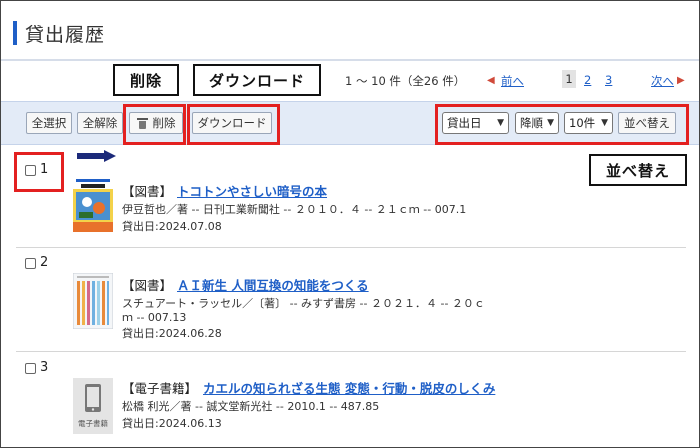  I want to click on title-divider, so click(350, 60).